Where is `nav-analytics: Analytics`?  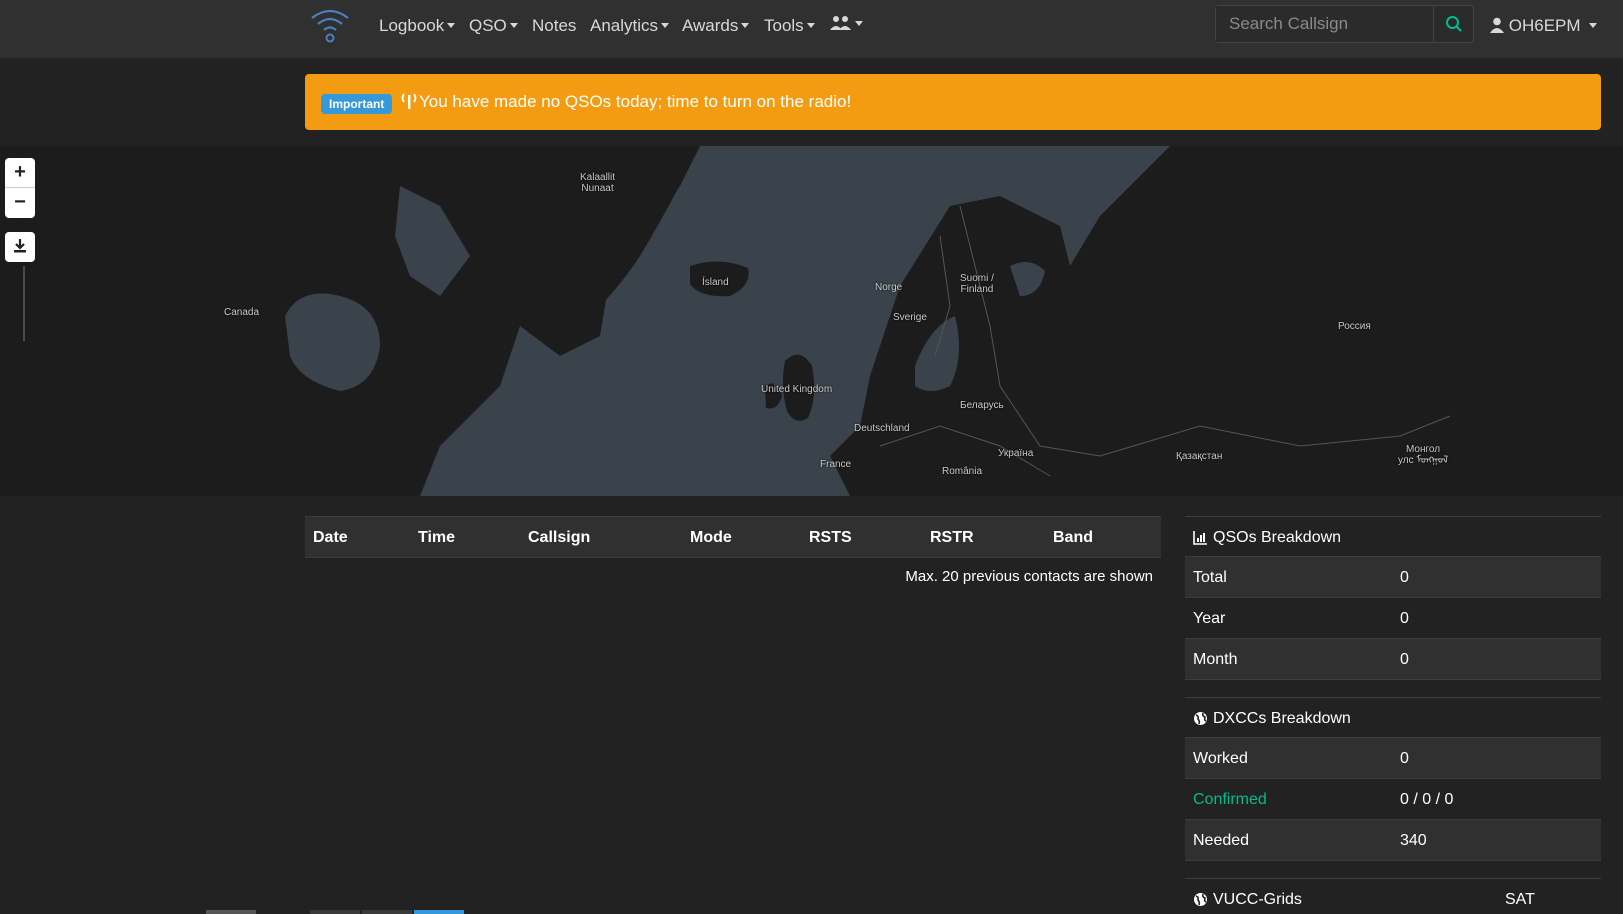
nav-analytics: Analytics is located at coordinates (630, 26).